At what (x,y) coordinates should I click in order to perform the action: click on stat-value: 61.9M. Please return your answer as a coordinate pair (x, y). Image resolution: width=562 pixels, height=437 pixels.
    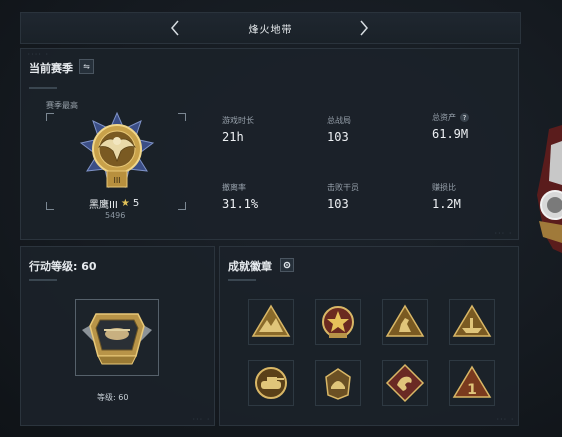
    Looking at the image, I should click on (450, 134).